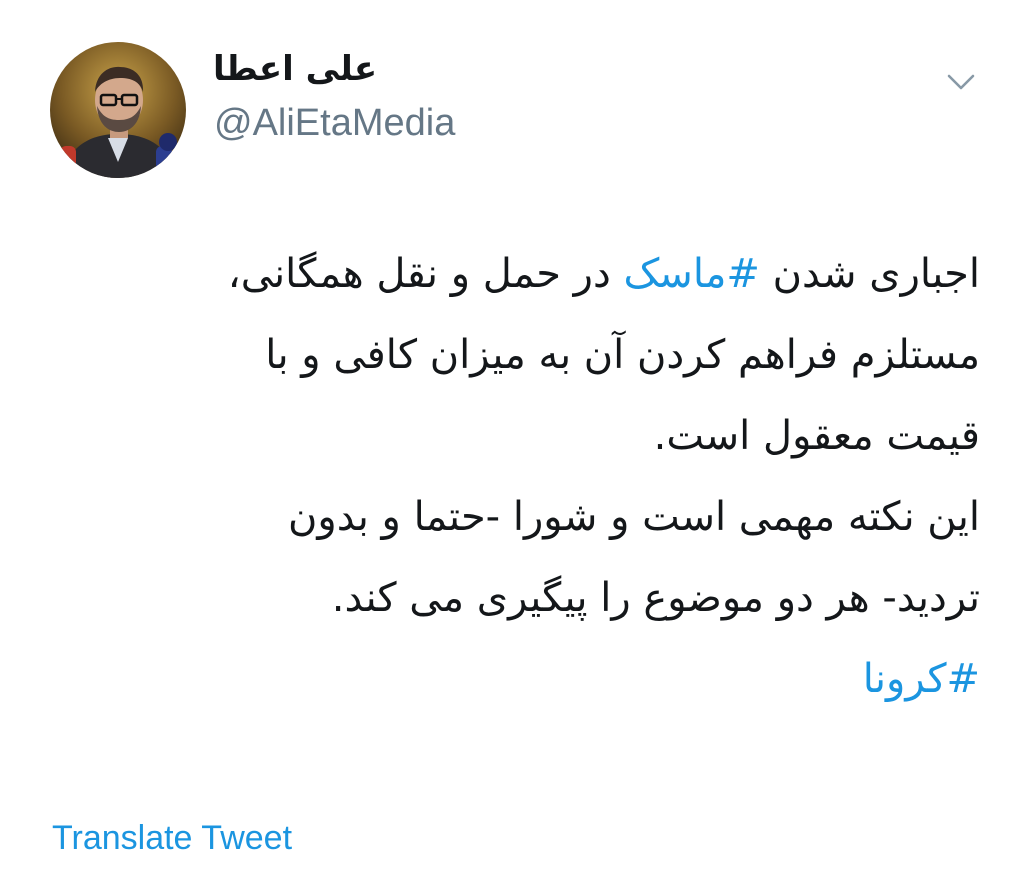 This screenshot has height=874, width=1017. What do you see at coordinates (961, 81) in the screenshot?
I see `chevron-down-icon` at bounding box center [961, 81].